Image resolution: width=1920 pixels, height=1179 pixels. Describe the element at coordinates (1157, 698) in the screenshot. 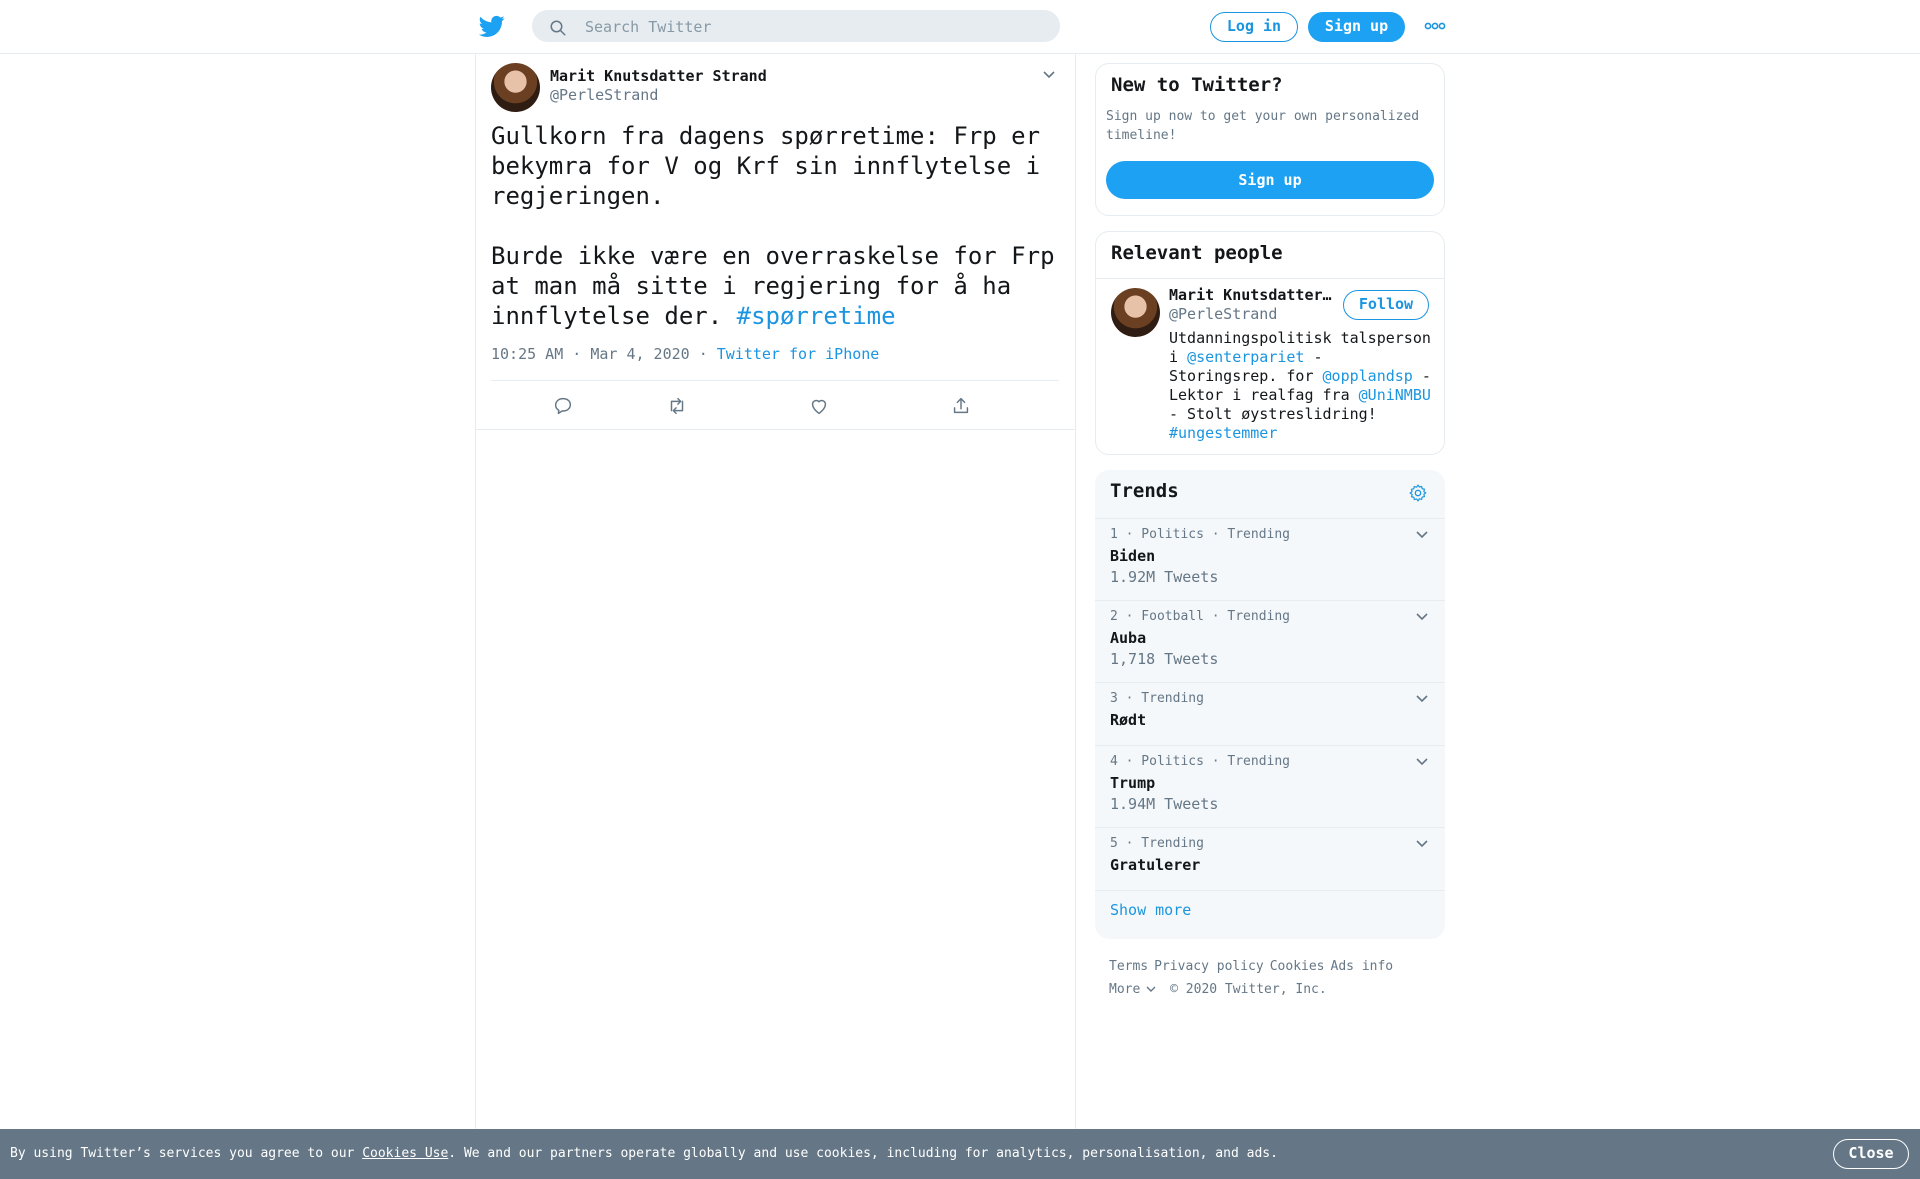

I see `trend-meta: 3 · Trending` at that location.